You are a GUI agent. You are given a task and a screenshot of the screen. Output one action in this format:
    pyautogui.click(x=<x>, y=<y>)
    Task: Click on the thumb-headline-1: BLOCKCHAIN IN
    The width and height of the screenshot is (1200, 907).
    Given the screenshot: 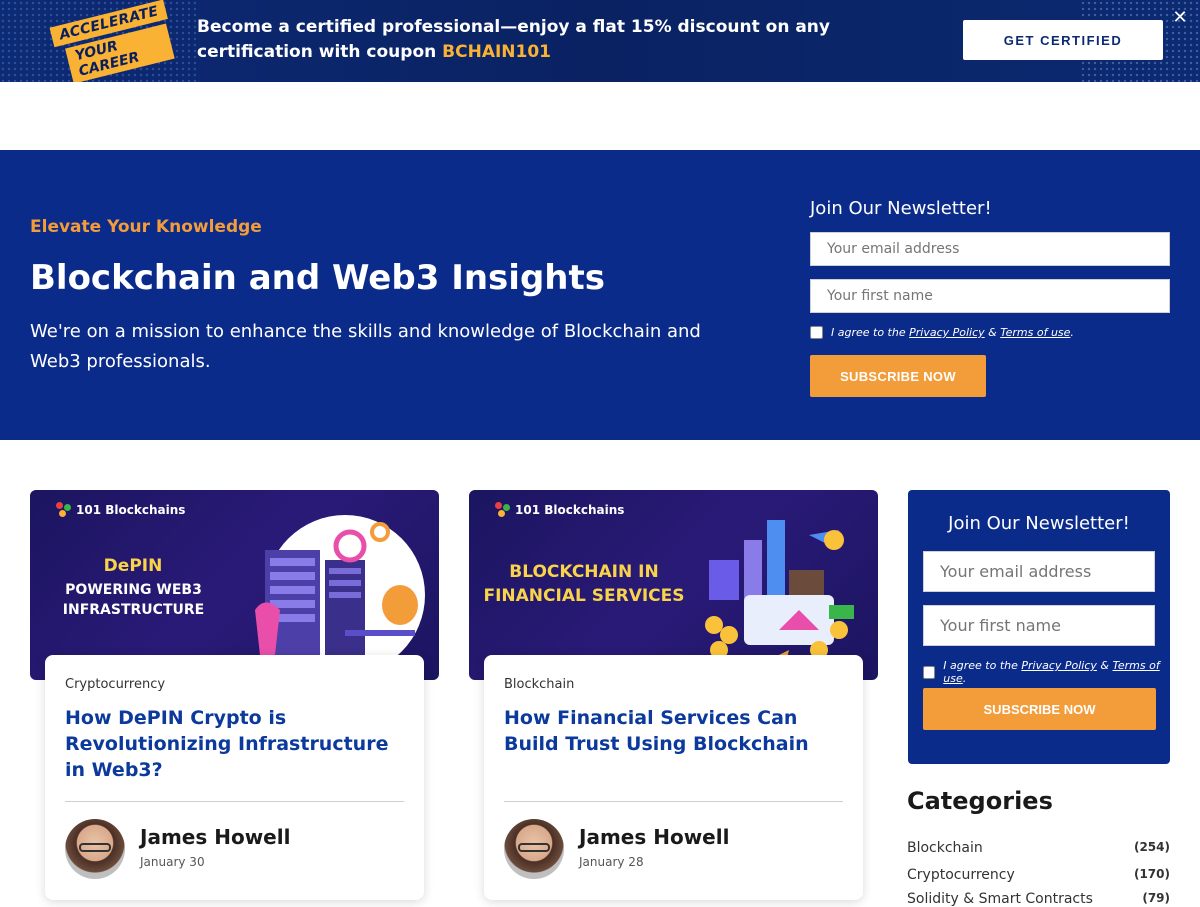 What is the action you would take?
    pyautogui.click(x=584, y=572)
    